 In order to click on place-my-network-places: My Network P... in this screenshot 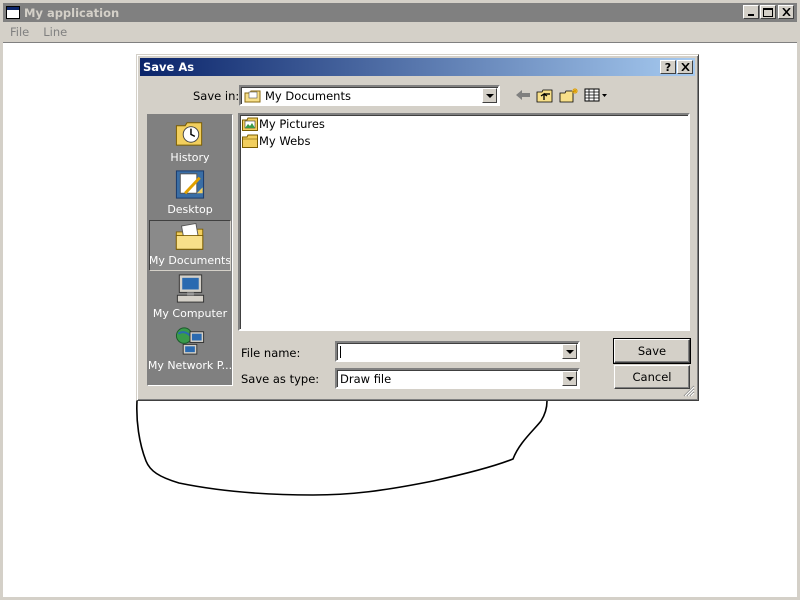, I will do `click(190, 349)`.